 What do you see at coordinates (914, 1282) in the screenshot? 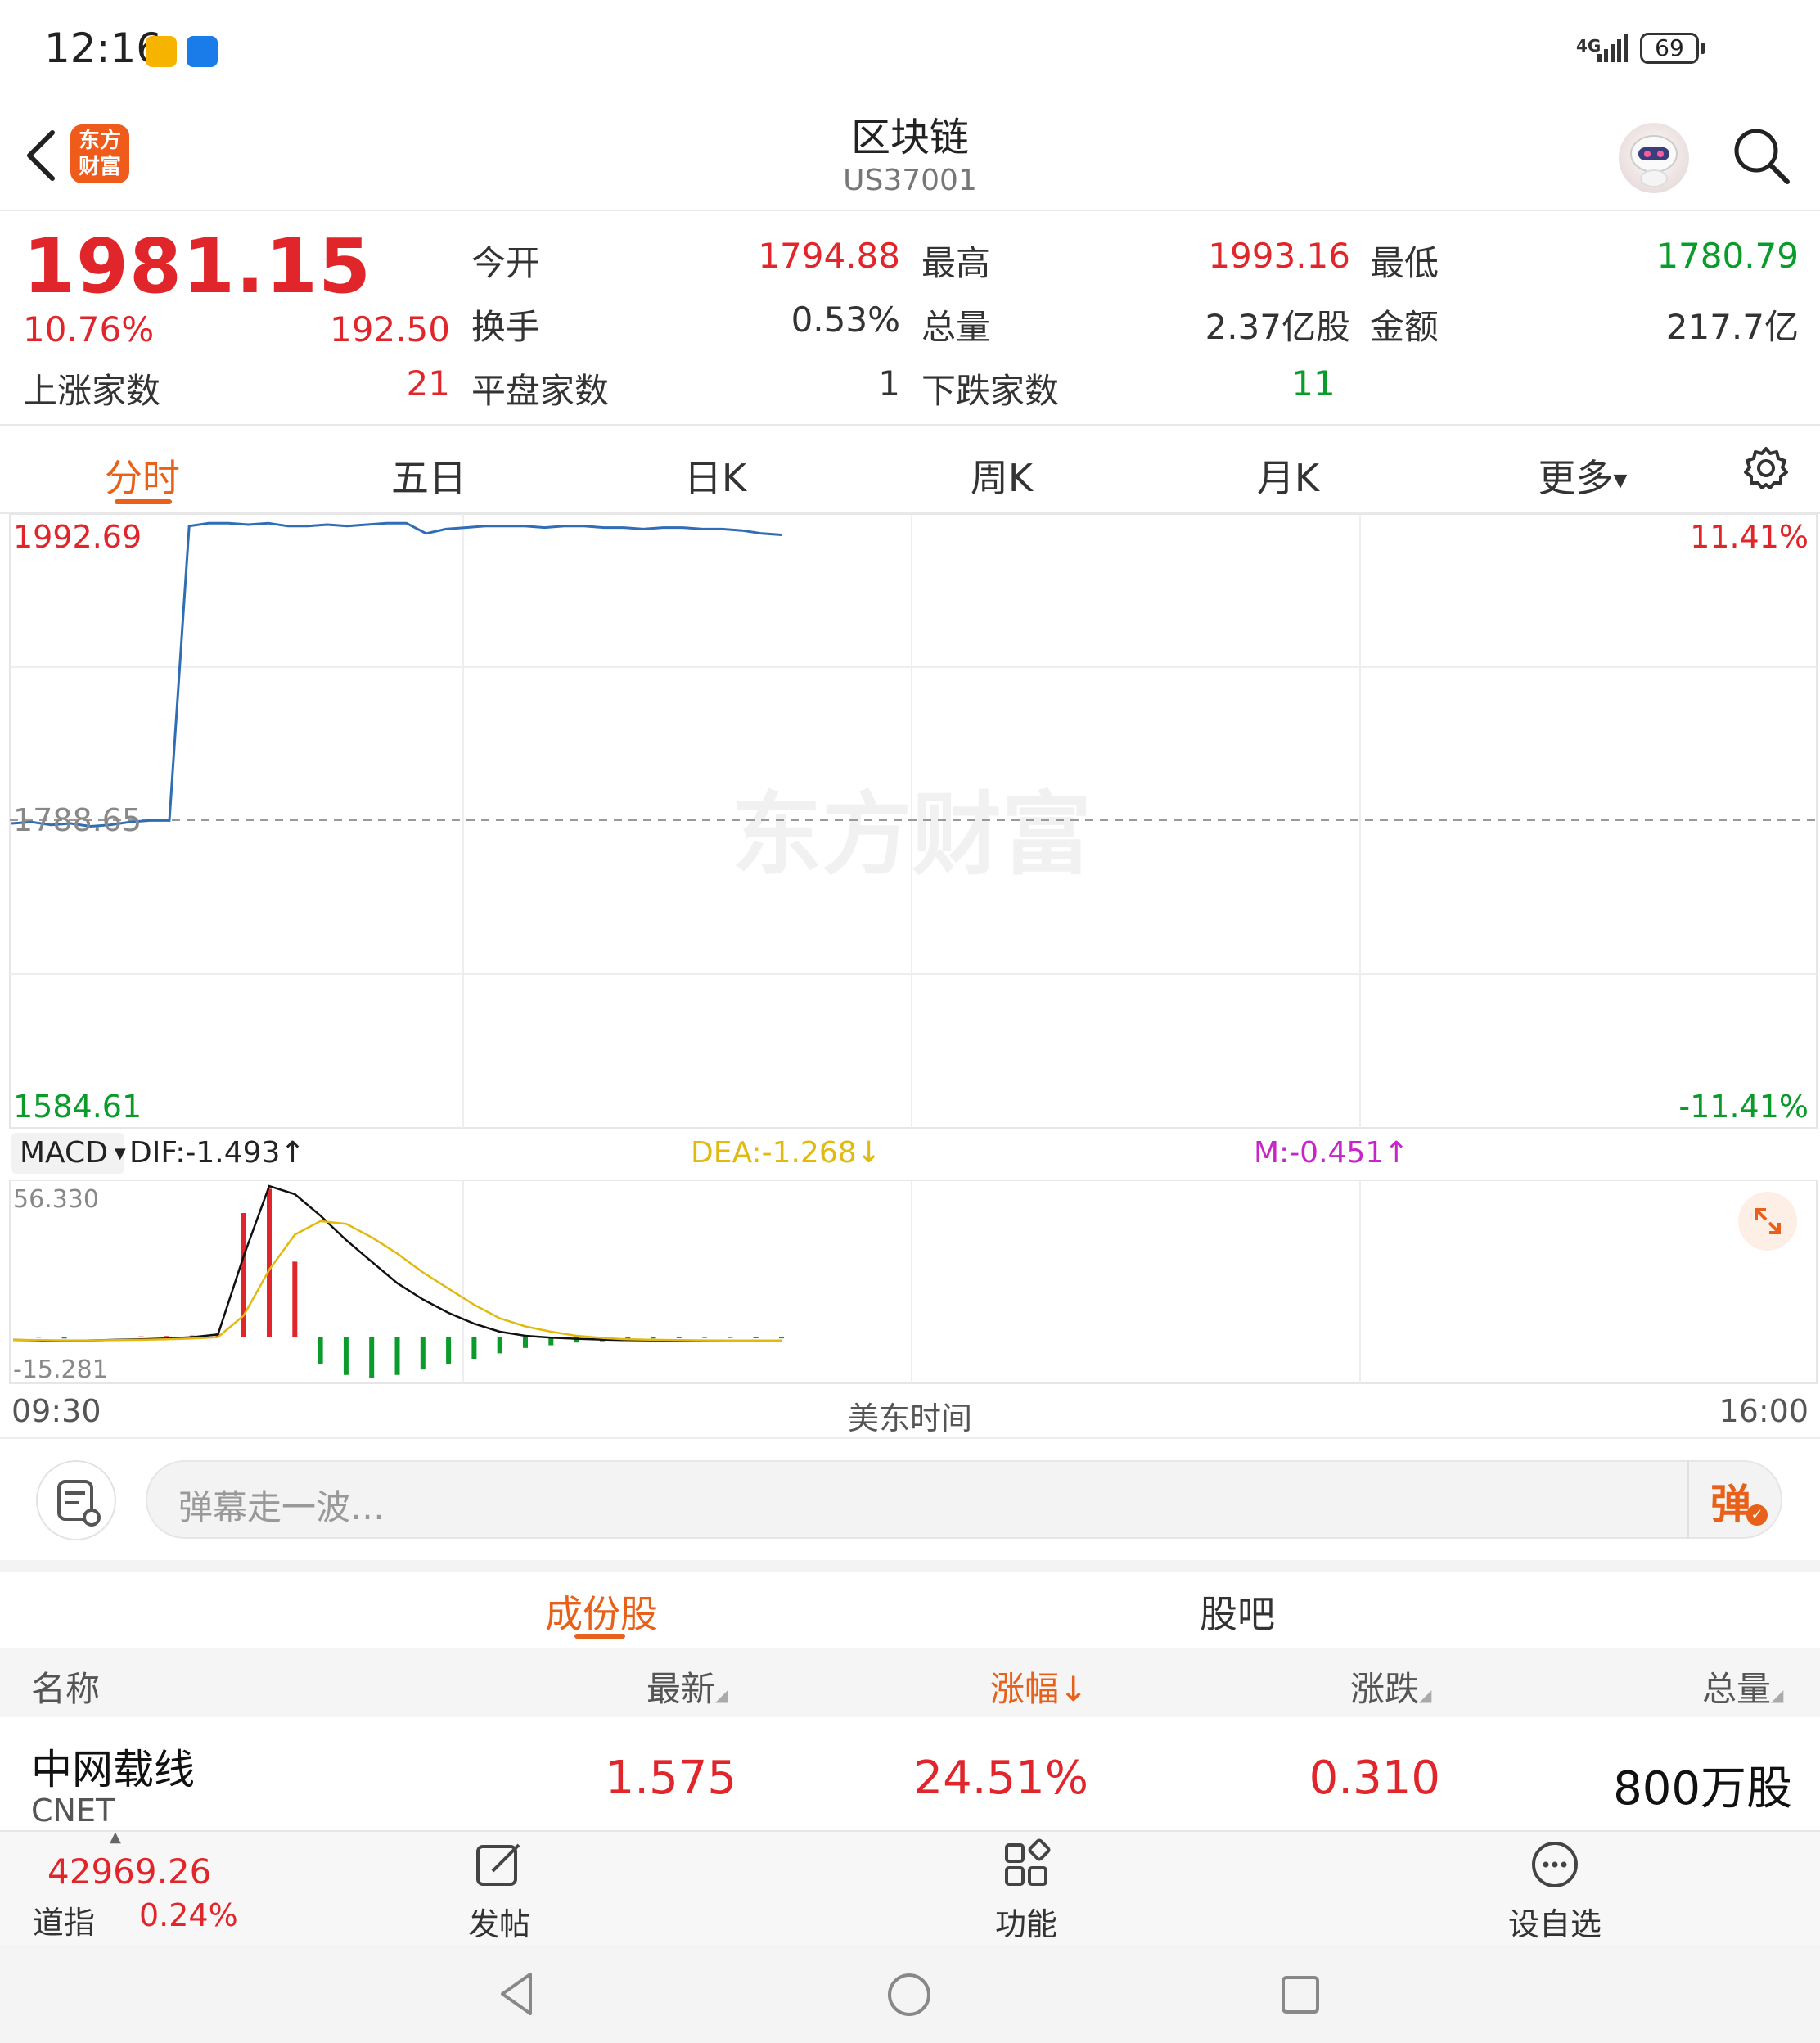
I see `macd-frame` at bounding box center [914, 1282].